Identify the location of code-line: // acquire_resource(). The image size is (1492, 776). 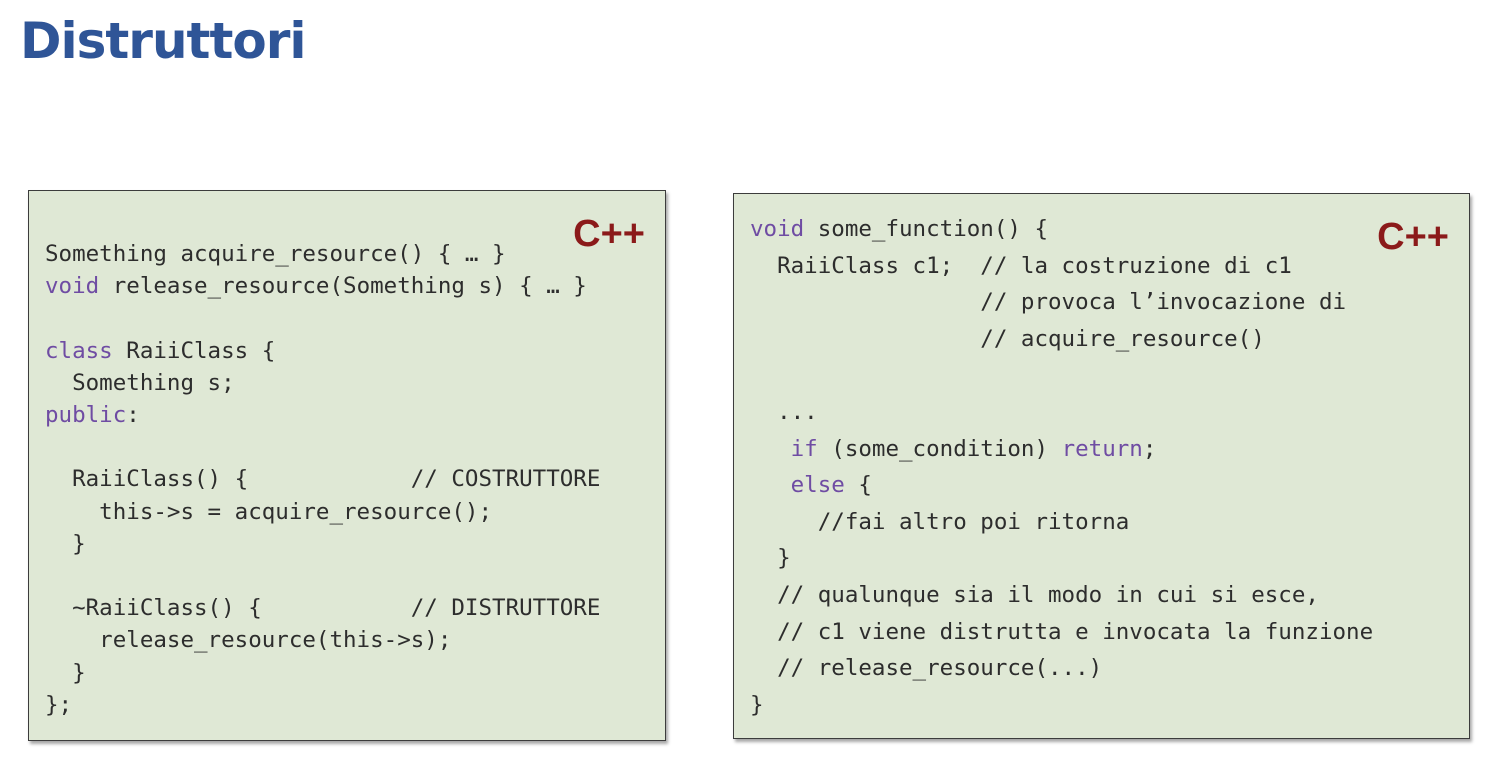
(1061, 339).